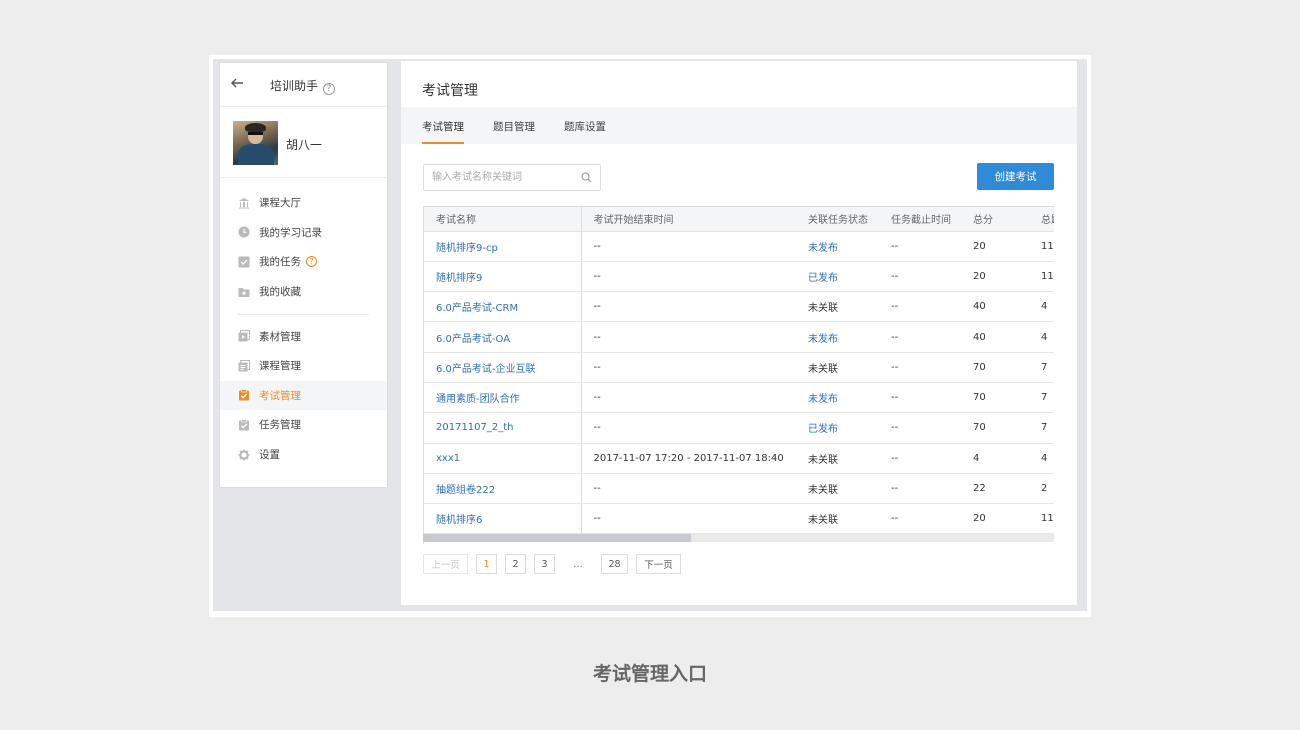 The width and height of the screenshot is (1300, 730). I want to click on exam-name-link: 6.0产品考试-CRM, so click(503, 307).